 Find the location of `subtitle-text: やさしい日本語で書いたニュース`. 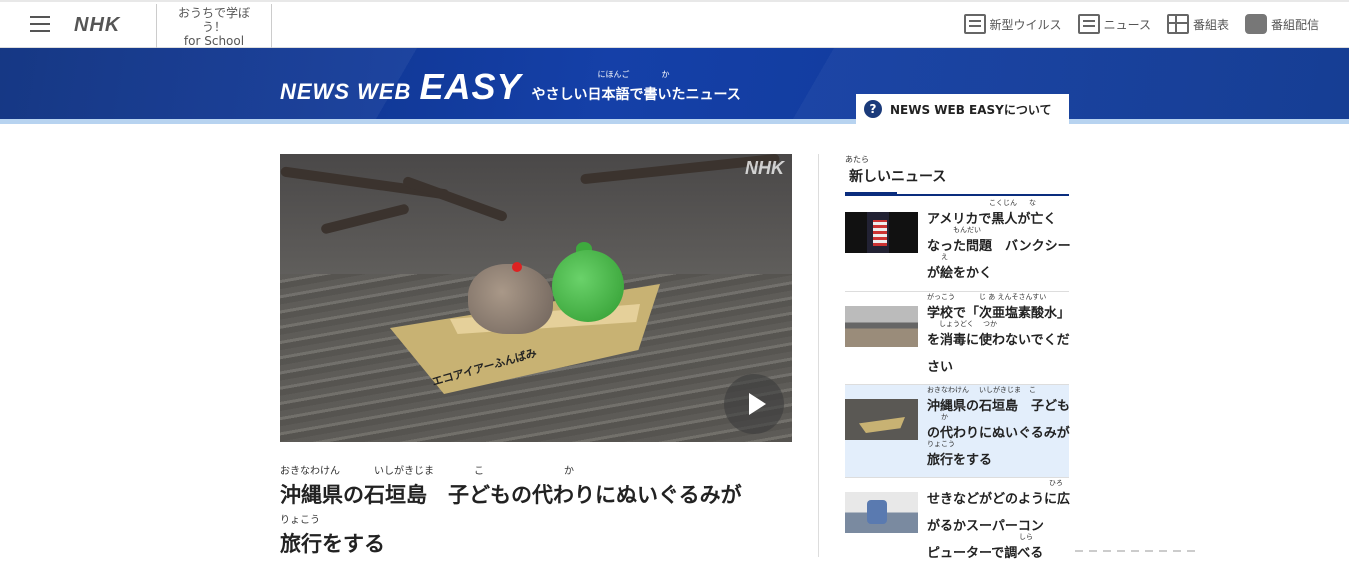

subtitle-text: やさしい日本語で書いたニュース is located at coordinates (636, 95).